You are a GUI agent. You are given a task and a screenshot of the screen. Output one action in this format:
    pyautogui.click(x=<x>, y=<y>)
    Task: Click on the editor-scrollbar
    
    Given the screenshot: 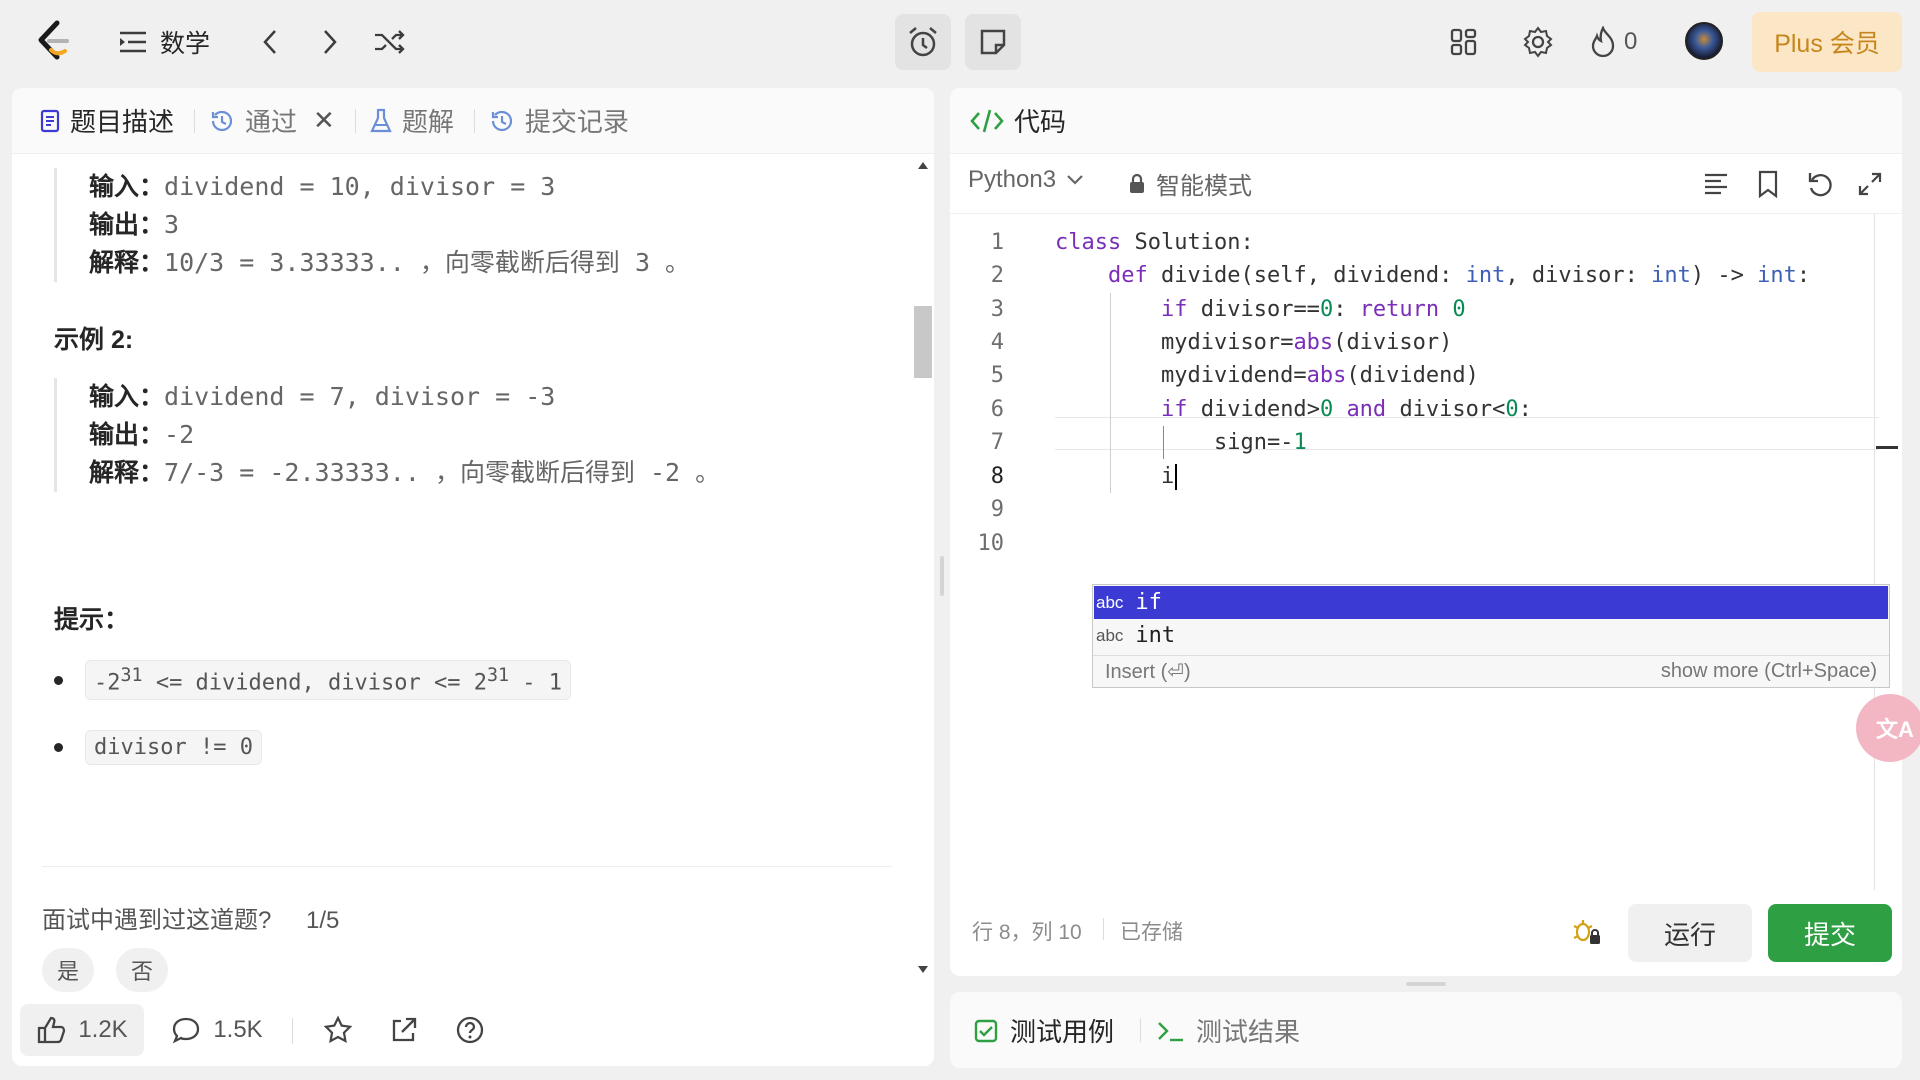 What is the action you would take?
    pyautogui.click(x=1874, y=552)
    